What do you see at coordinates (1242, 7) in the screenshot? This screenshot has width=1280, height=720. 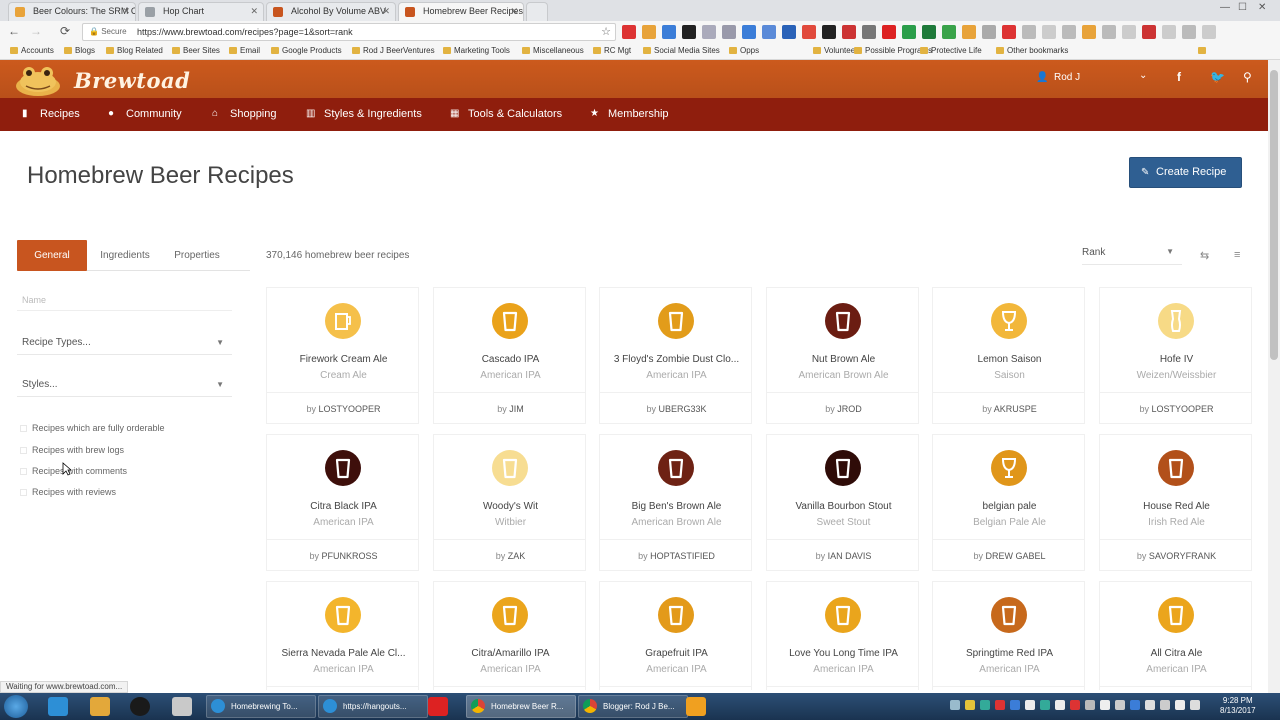 I see `maximize-icon: ☐` at bounding box center [1242, 7].